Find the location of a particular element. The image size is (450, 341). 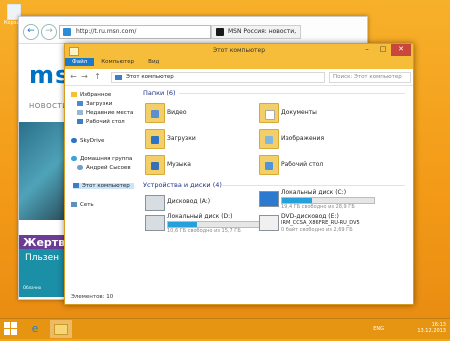

forward-arrow-icon: → is located at coordinates (84, 76).